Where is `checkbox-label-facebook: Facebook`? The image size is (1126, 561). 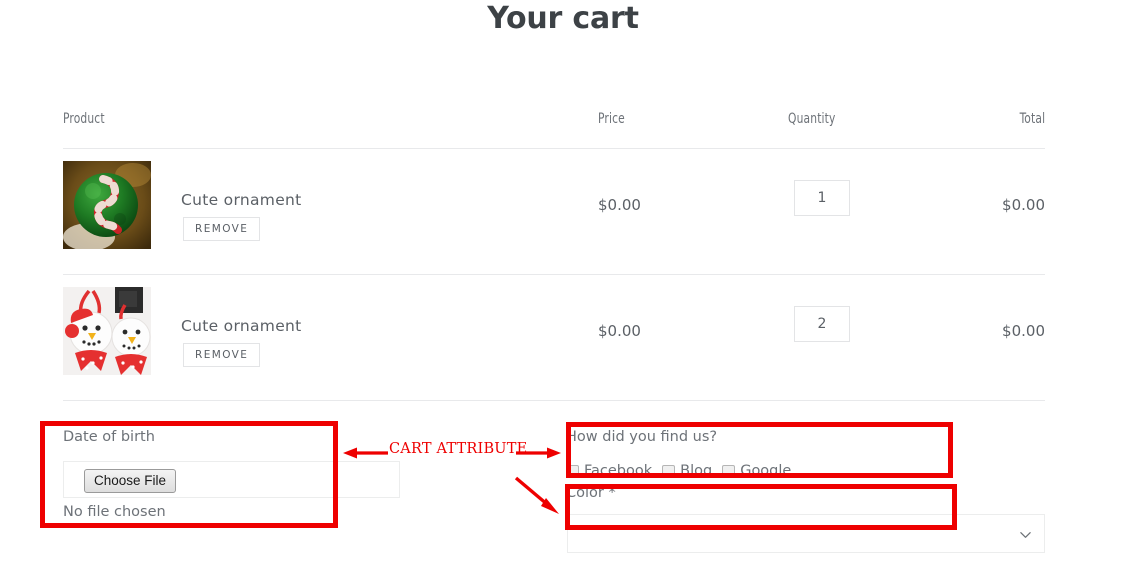 checkbox-label-facebook: Facebook is located at coordinates (618, 471).